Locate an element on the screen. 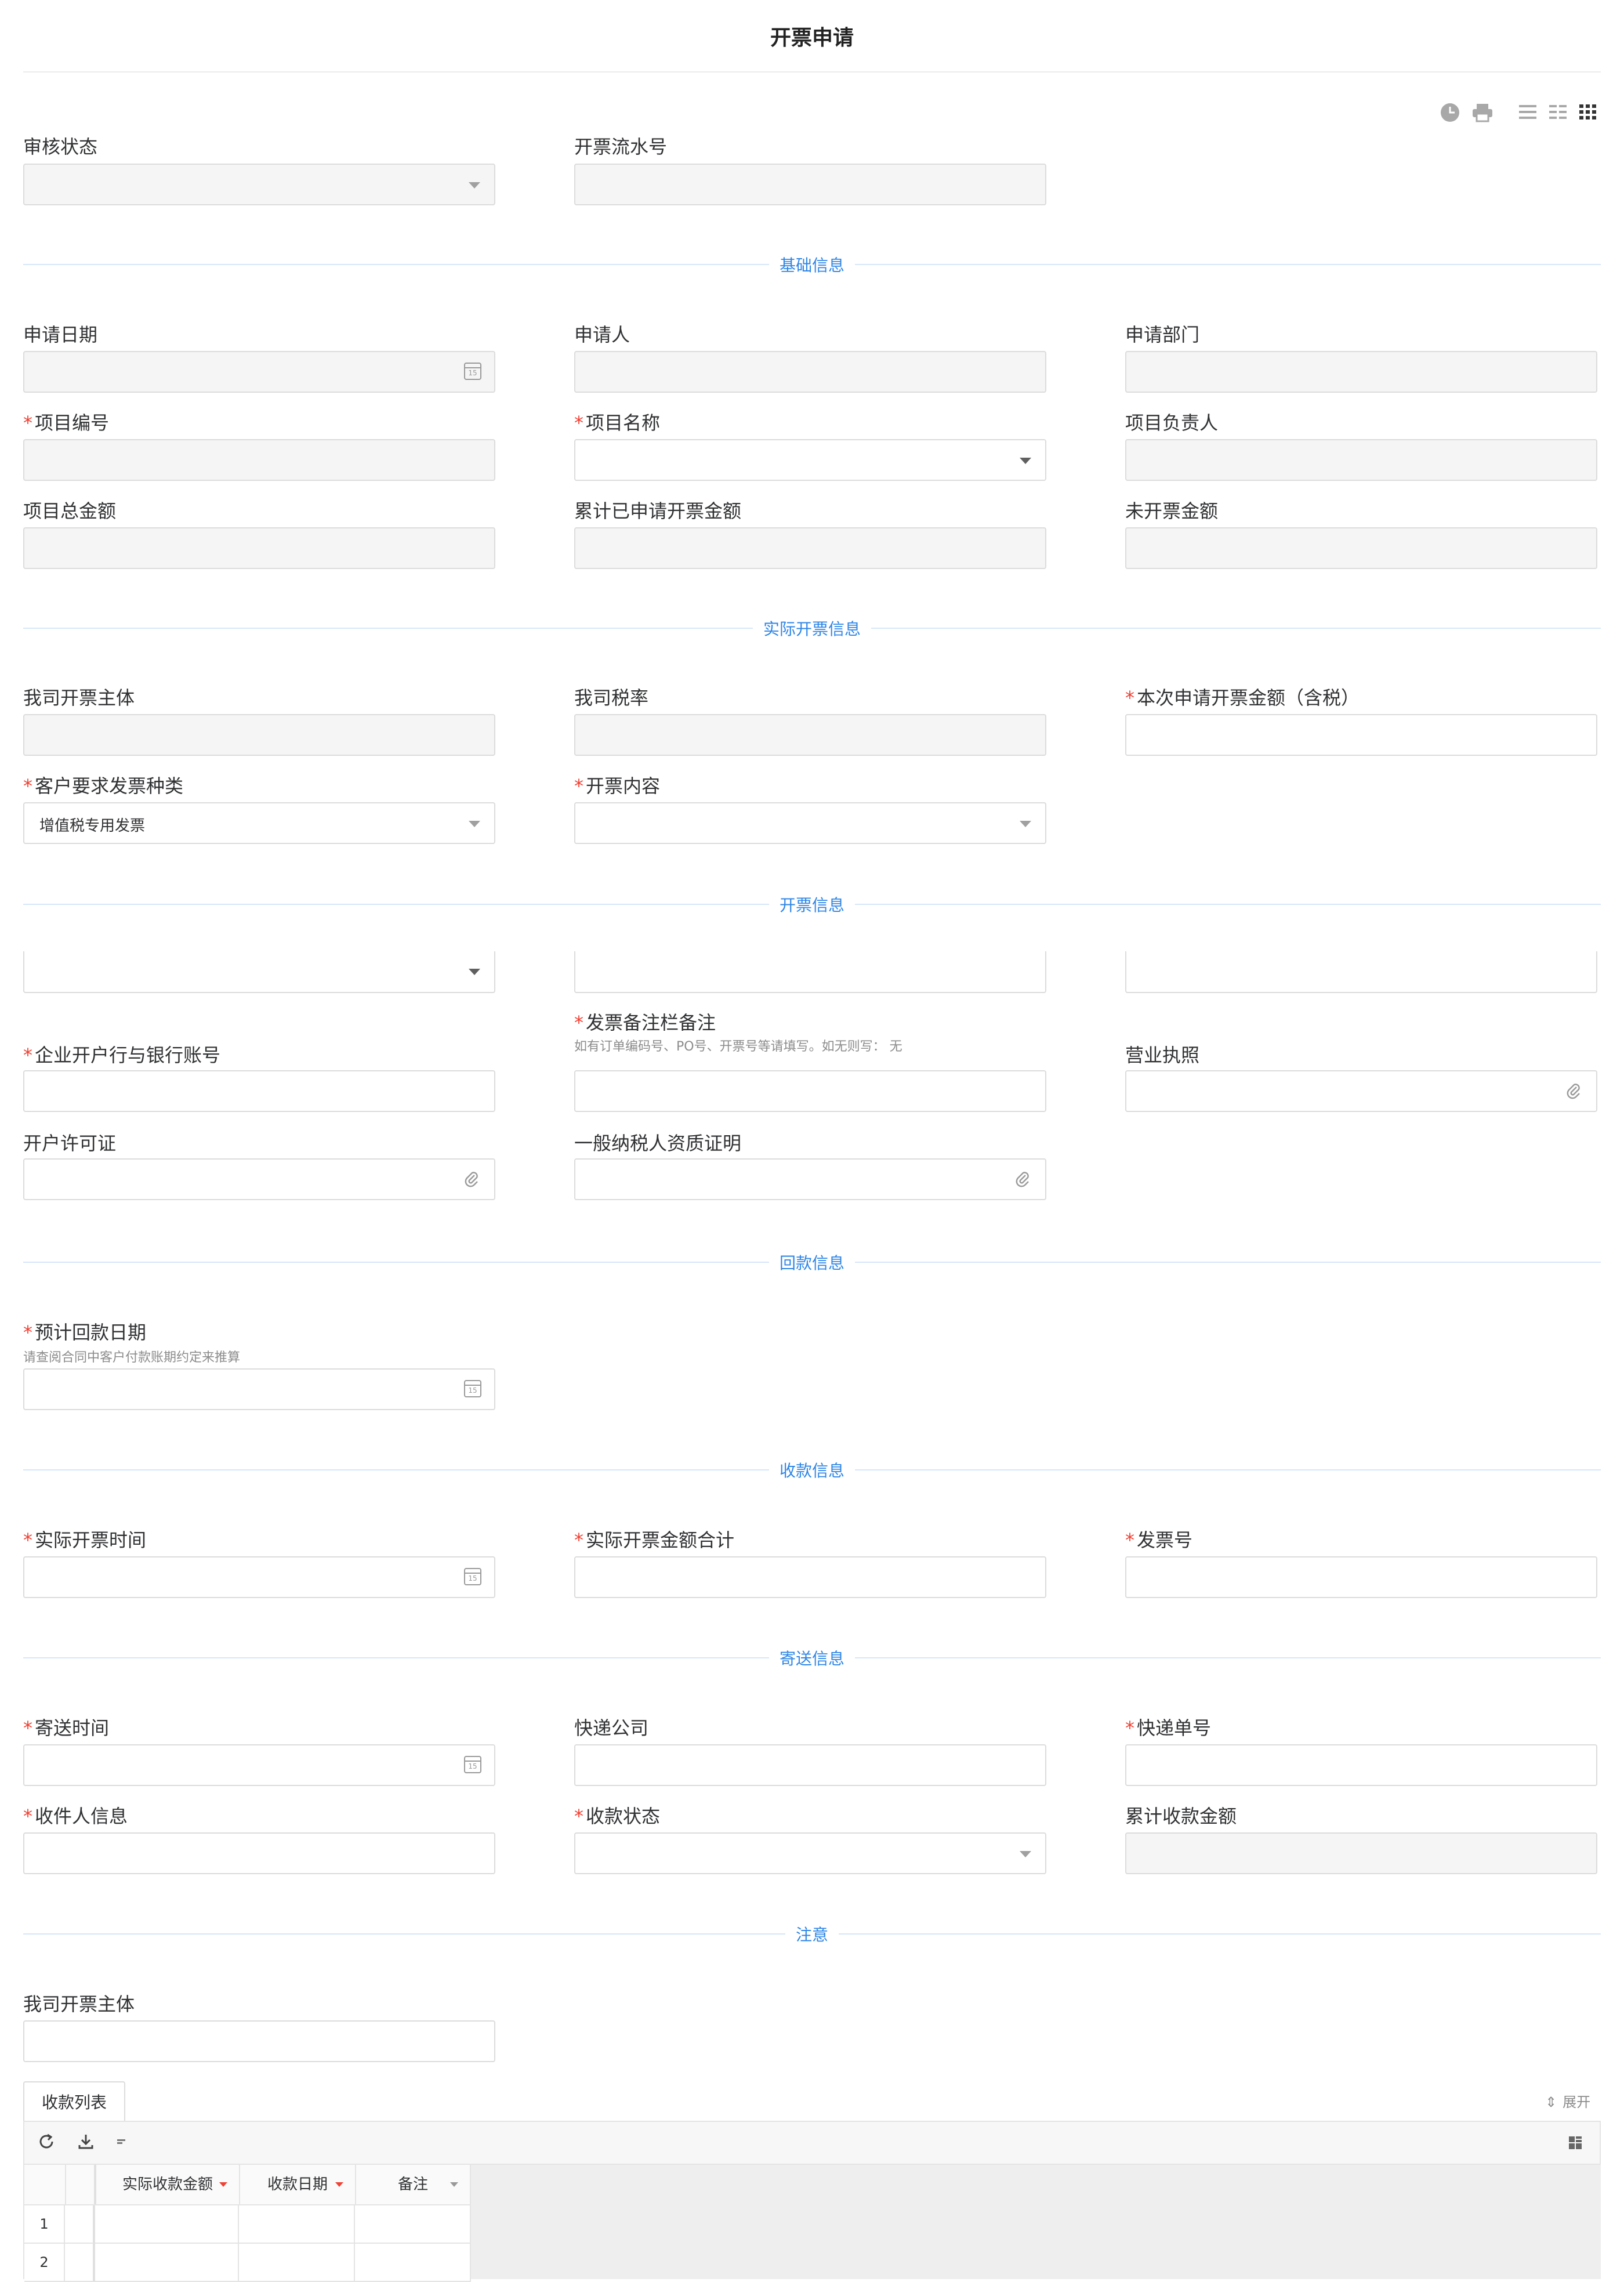  cumulative-amount-field is located at coordinates (810, 548).